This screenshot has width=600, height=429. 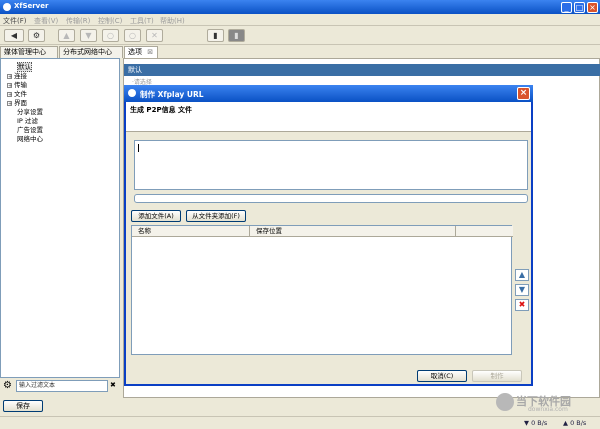 I want to click on save-button: 保存, so click(x=23, y=406).